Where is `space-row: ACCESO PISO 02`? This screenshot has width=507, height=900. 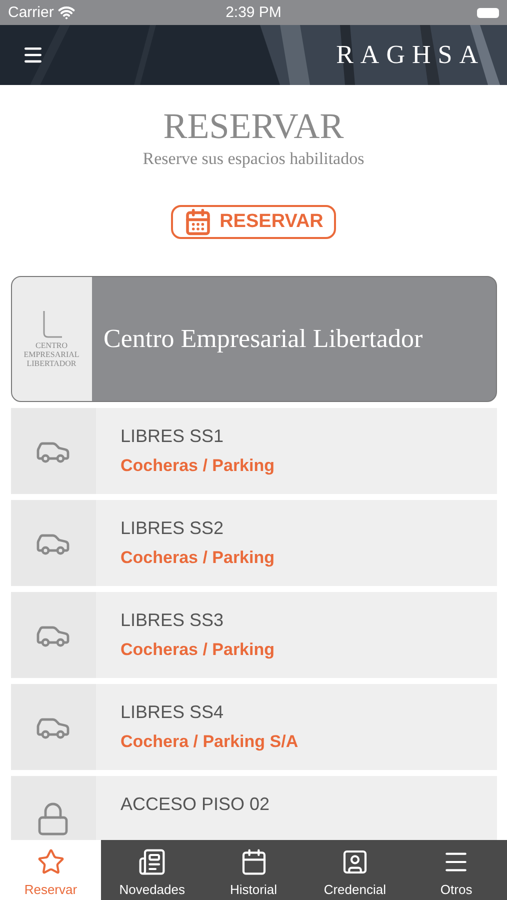
space-row: ACCESO PISO 02 is located at coordinates (253, 808).